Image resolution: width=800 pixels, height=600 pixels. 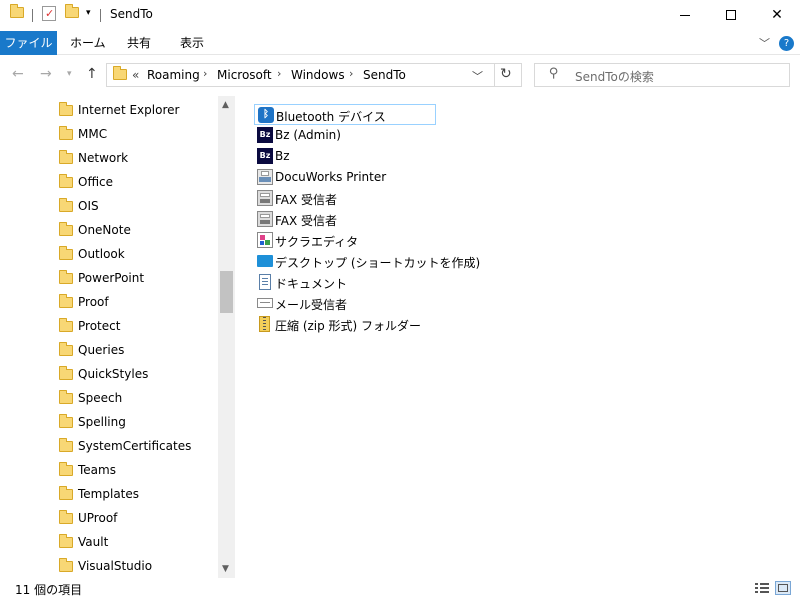 I want to click on recent-dropdown-icon: ▾, so click(x=69, y=74).